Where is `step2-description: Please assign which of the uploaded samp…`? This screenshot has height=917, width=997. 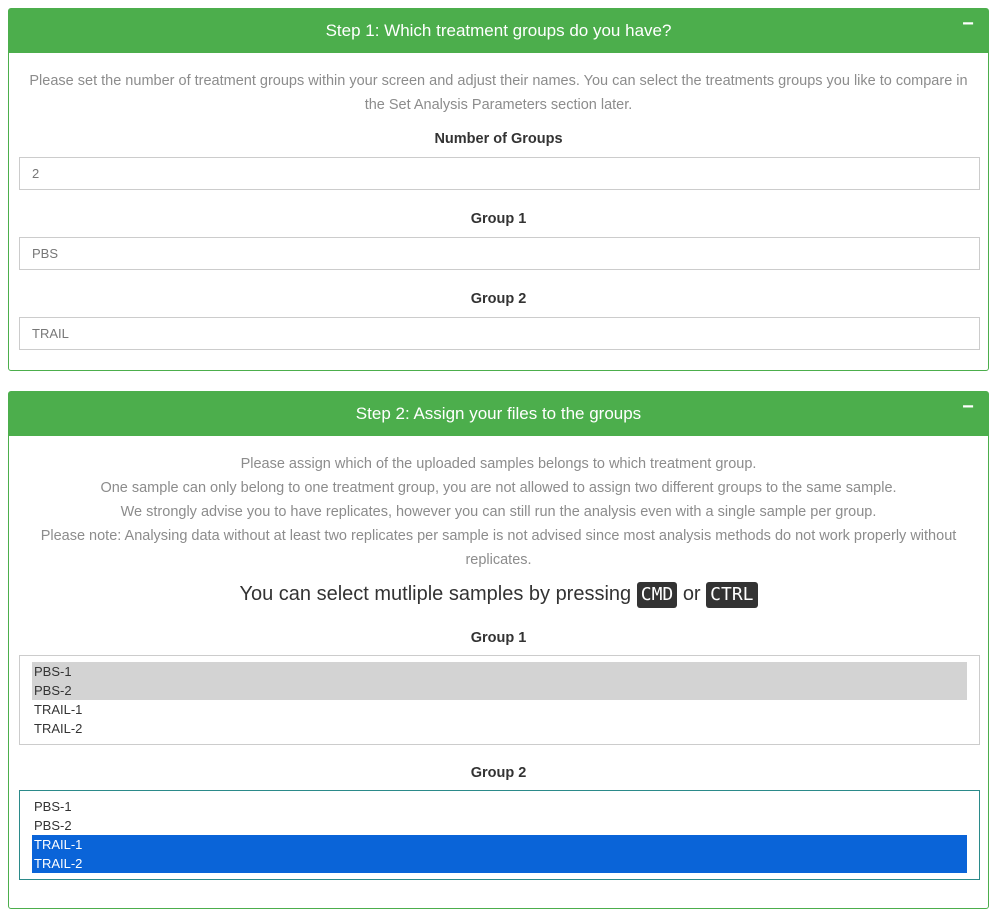
step2-description: Please assign which of the uploaded samp… is located at coordinates (498, 504).